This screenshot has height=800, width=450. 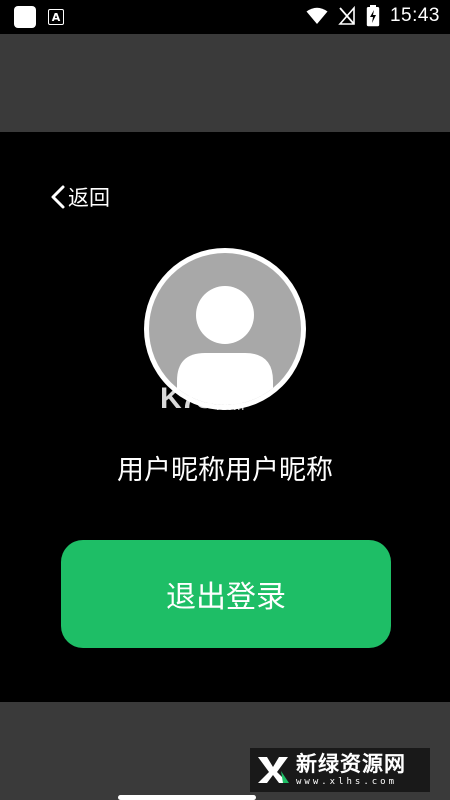 What do you see at coordinates (56, 17) in the screenshot?
I see `a-badge-icon: A` at bounding box center [56, 17].